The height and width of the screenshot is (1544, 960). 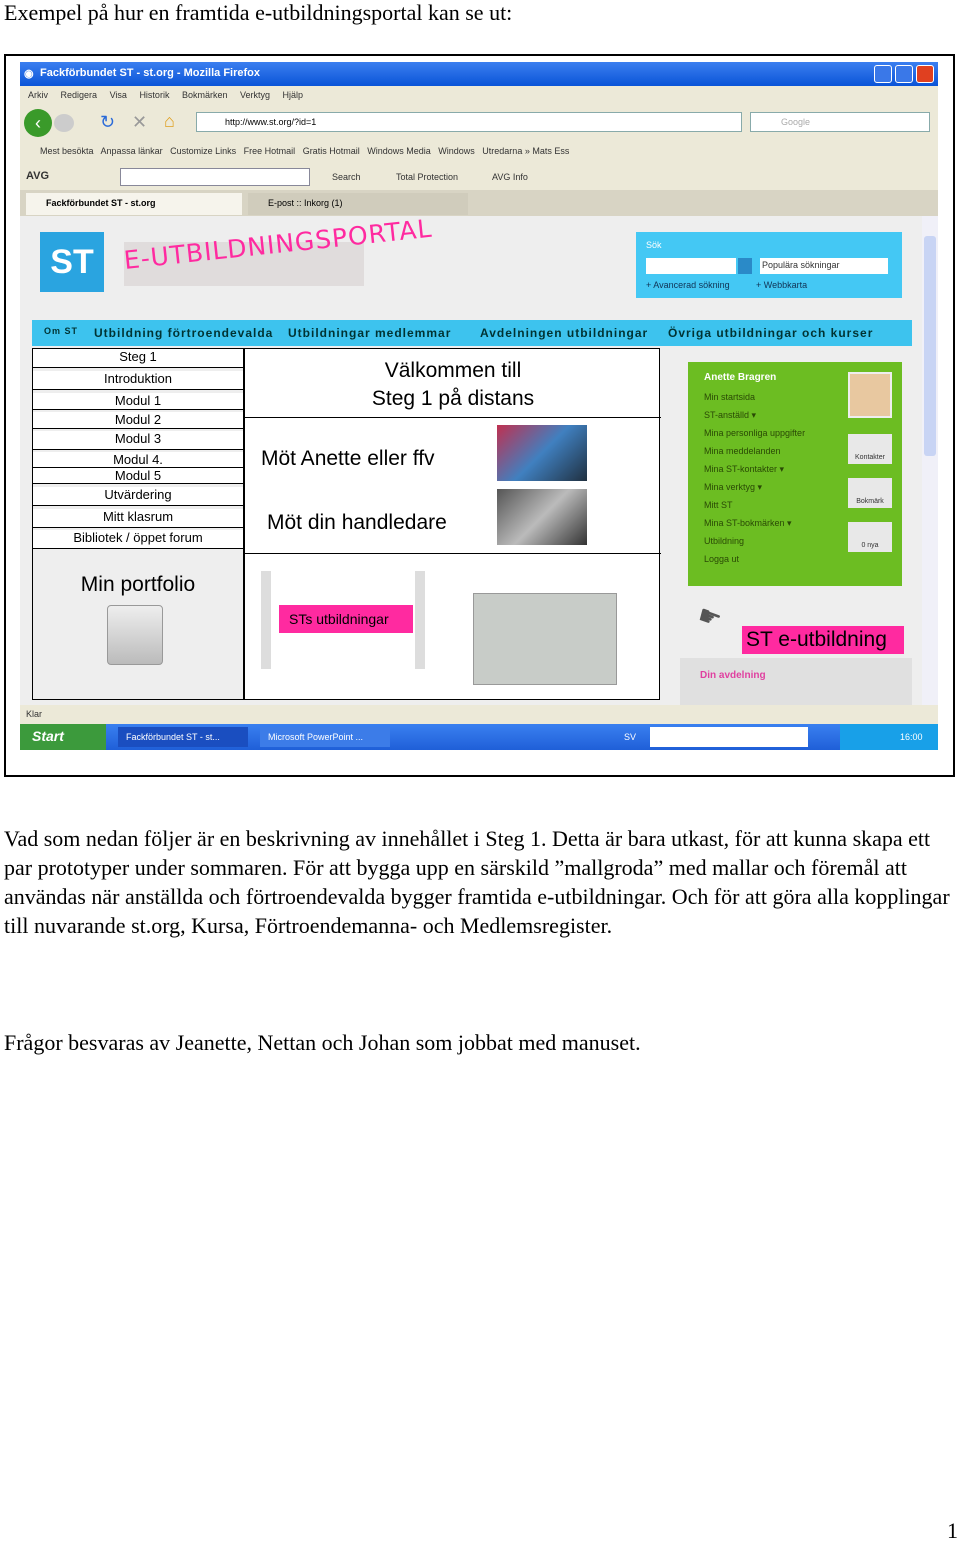 I want to click on menu-modul1: Modul 1, so click(x=138, y=401).